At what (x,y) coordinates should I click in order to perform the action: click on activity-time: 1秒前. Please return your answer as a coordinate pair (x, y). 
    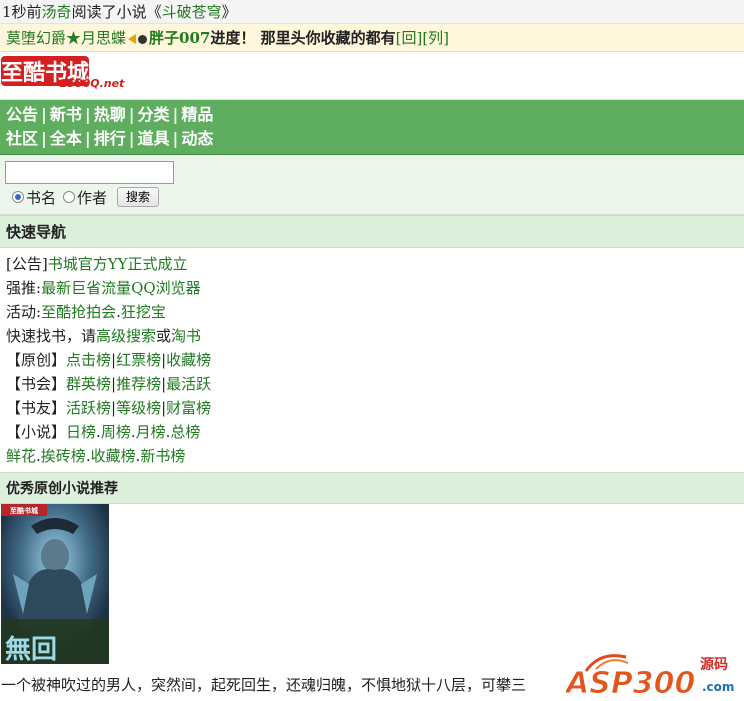
    Looking at the image, I should click on (22, 12).